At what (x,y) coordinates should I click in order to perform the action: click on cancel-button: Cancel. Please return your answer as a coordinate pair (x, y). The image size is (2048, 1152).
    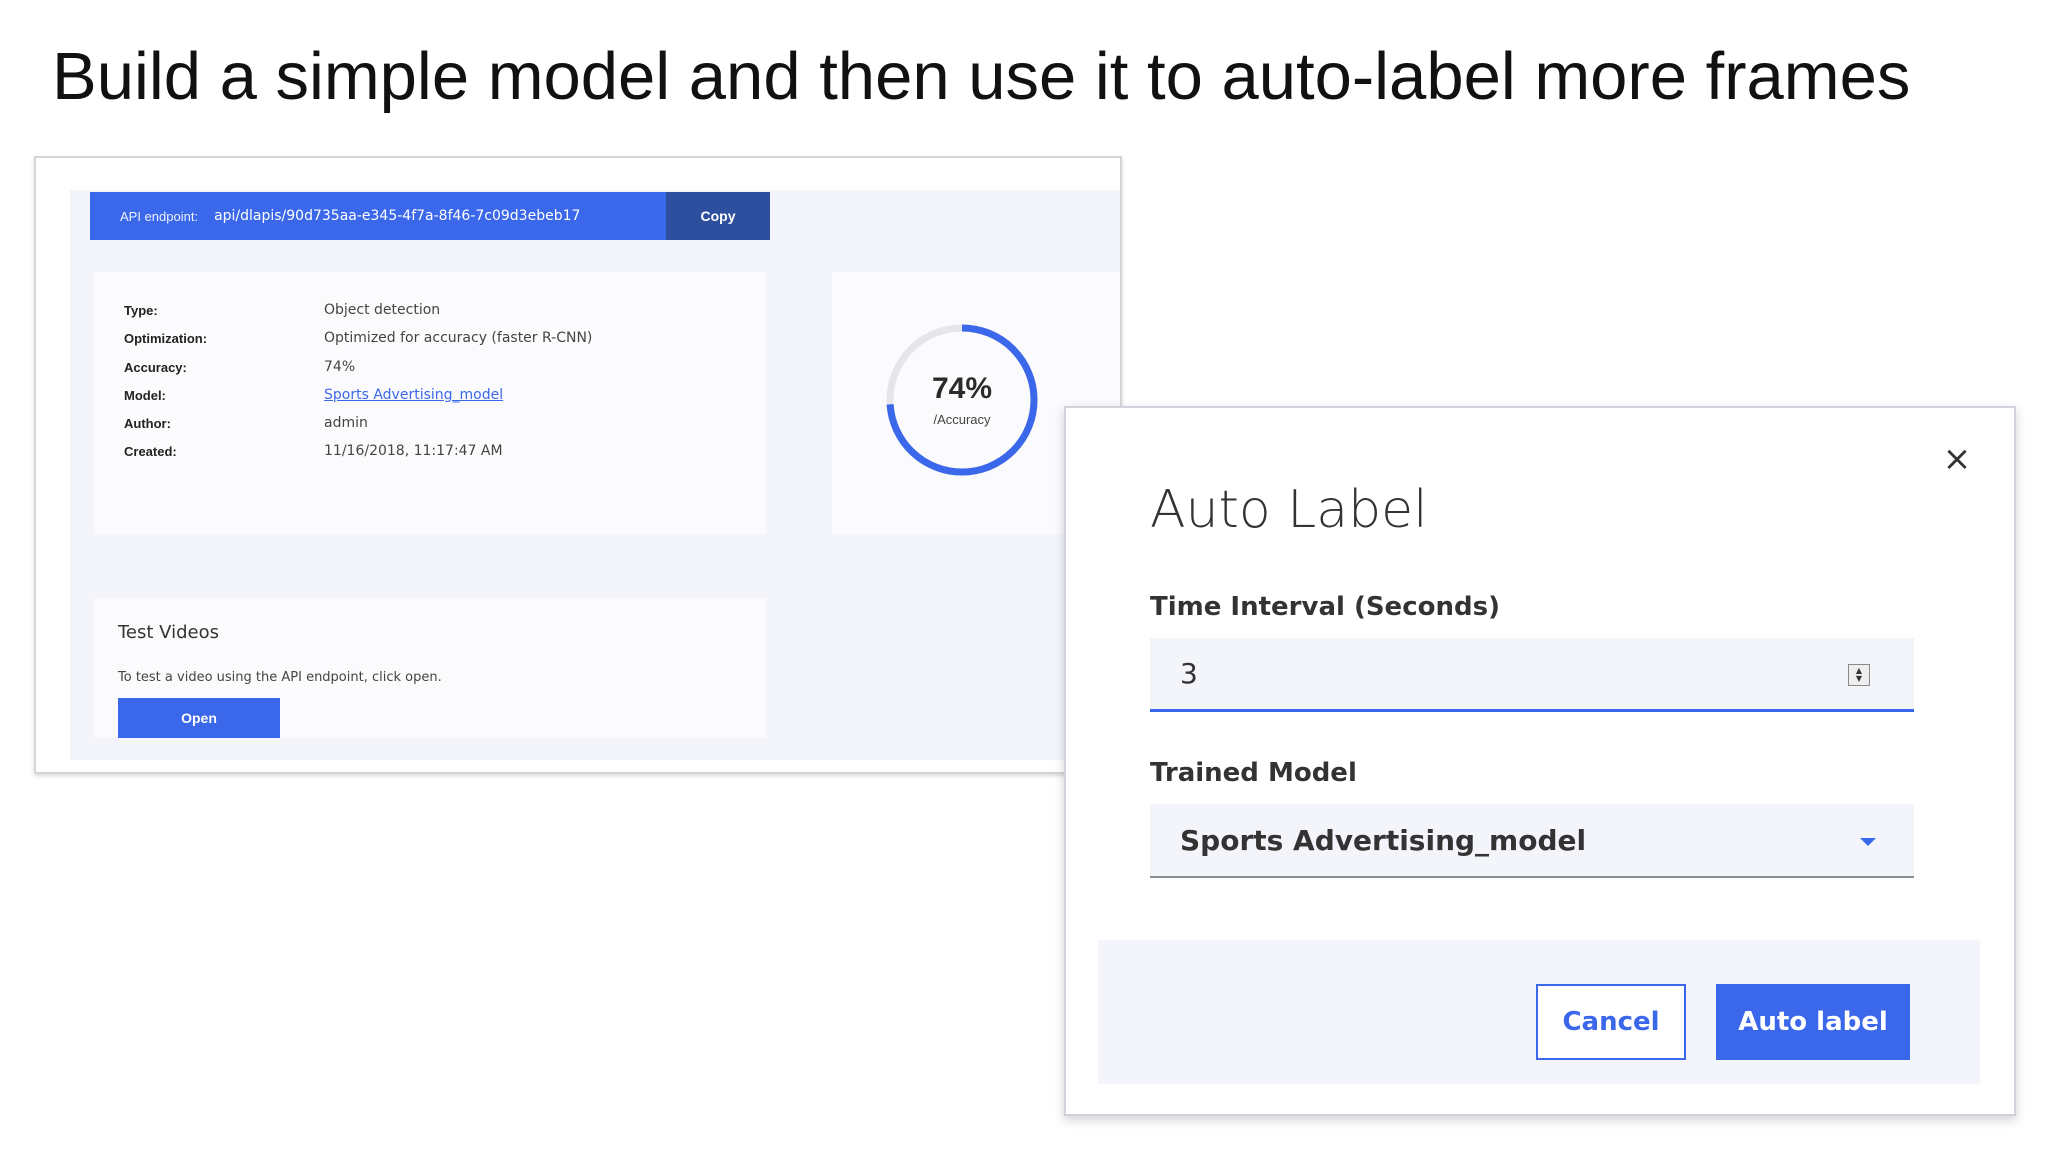
    Looking at the image, I should click on (1611, 1022).